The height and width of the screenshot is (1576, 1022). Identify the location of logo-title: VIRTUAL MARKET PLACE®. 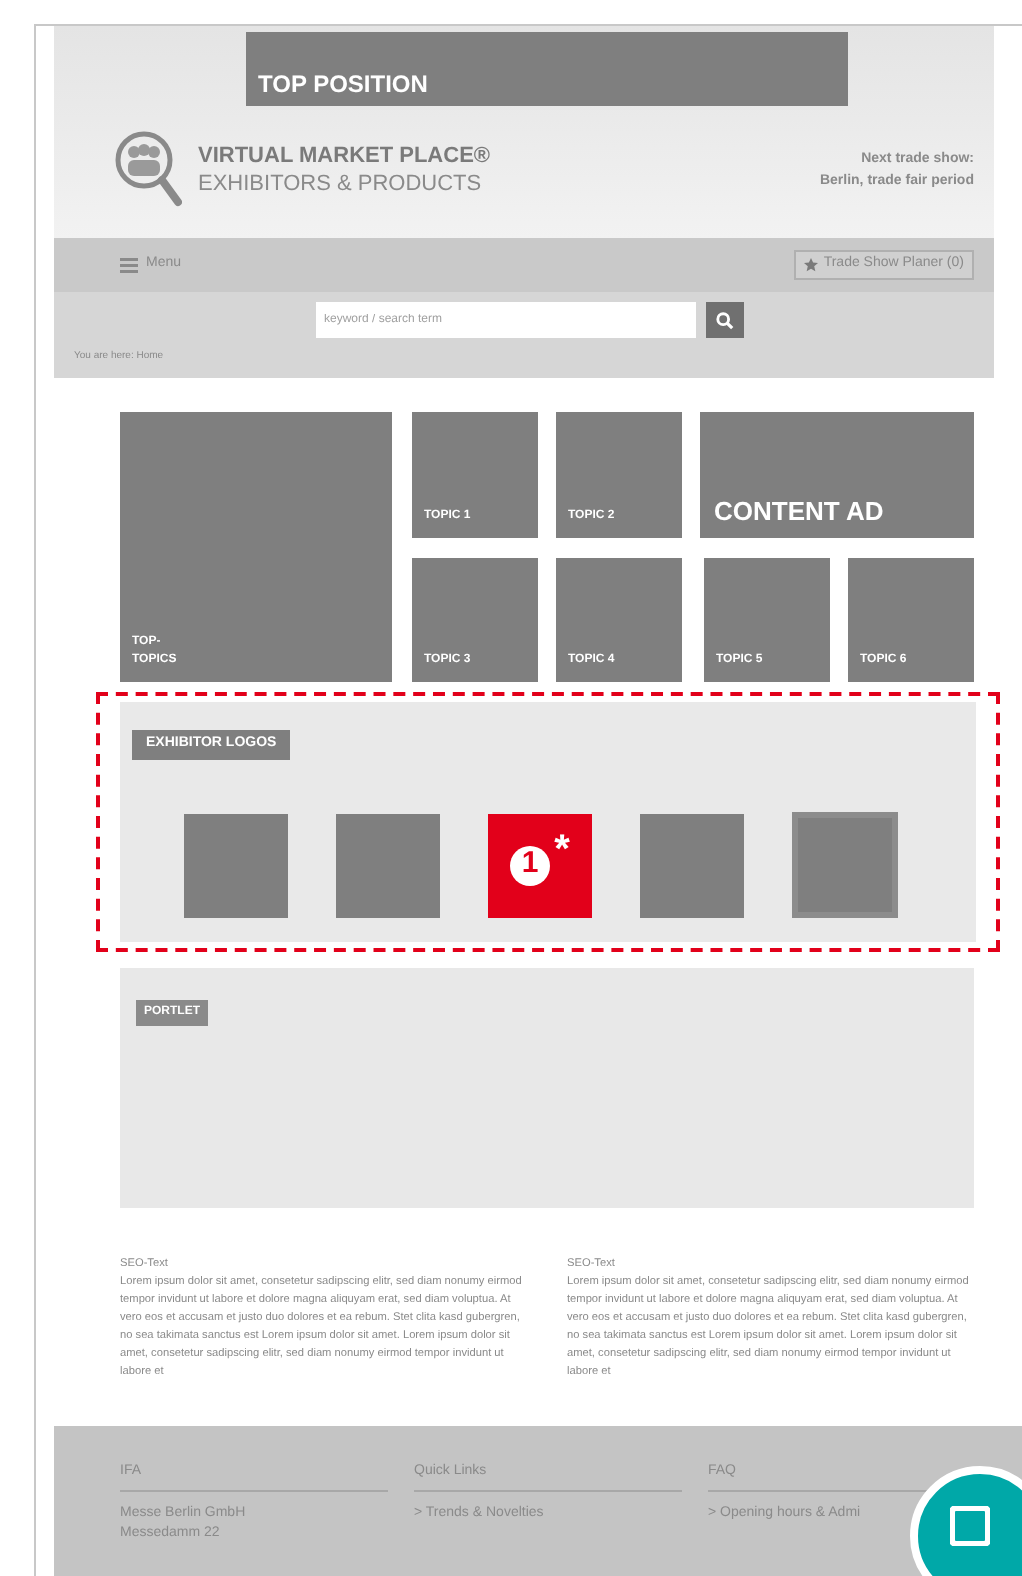
(344, 156).